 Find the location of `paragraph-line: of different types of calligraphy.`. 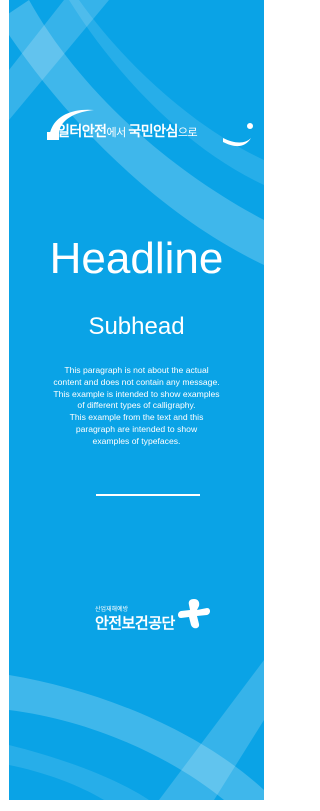

paragraph-line: of different types of calligraphy. is located at coordinates (136, 405).